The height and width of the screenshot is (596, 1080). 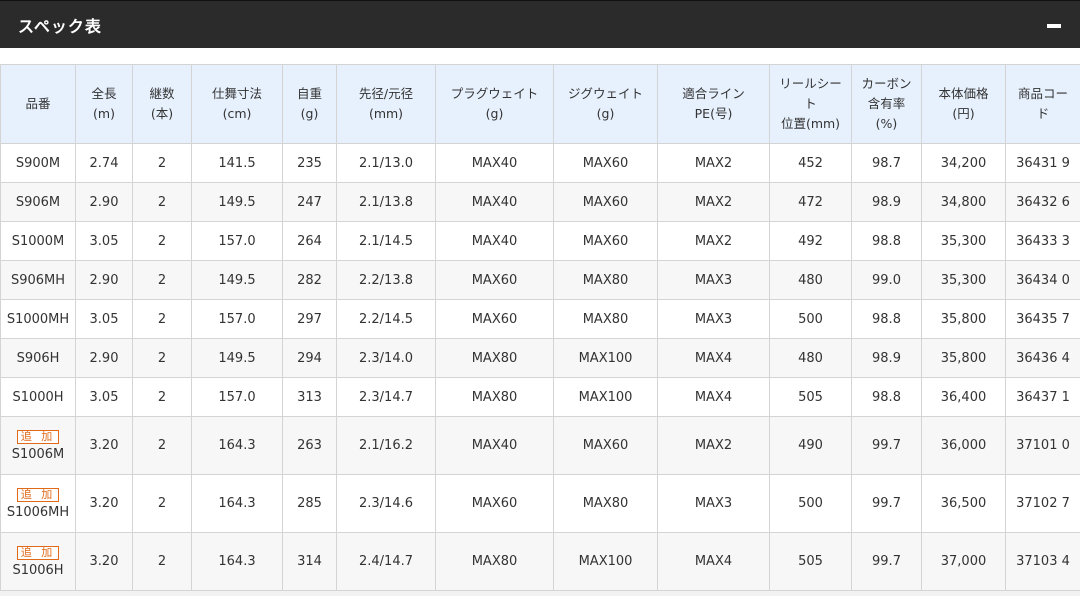 What do you see at coordinates (237, 104) in the screenshot?
I see `column-header: 仕舞寸法 (cm)` at bounding box center [237, 104].